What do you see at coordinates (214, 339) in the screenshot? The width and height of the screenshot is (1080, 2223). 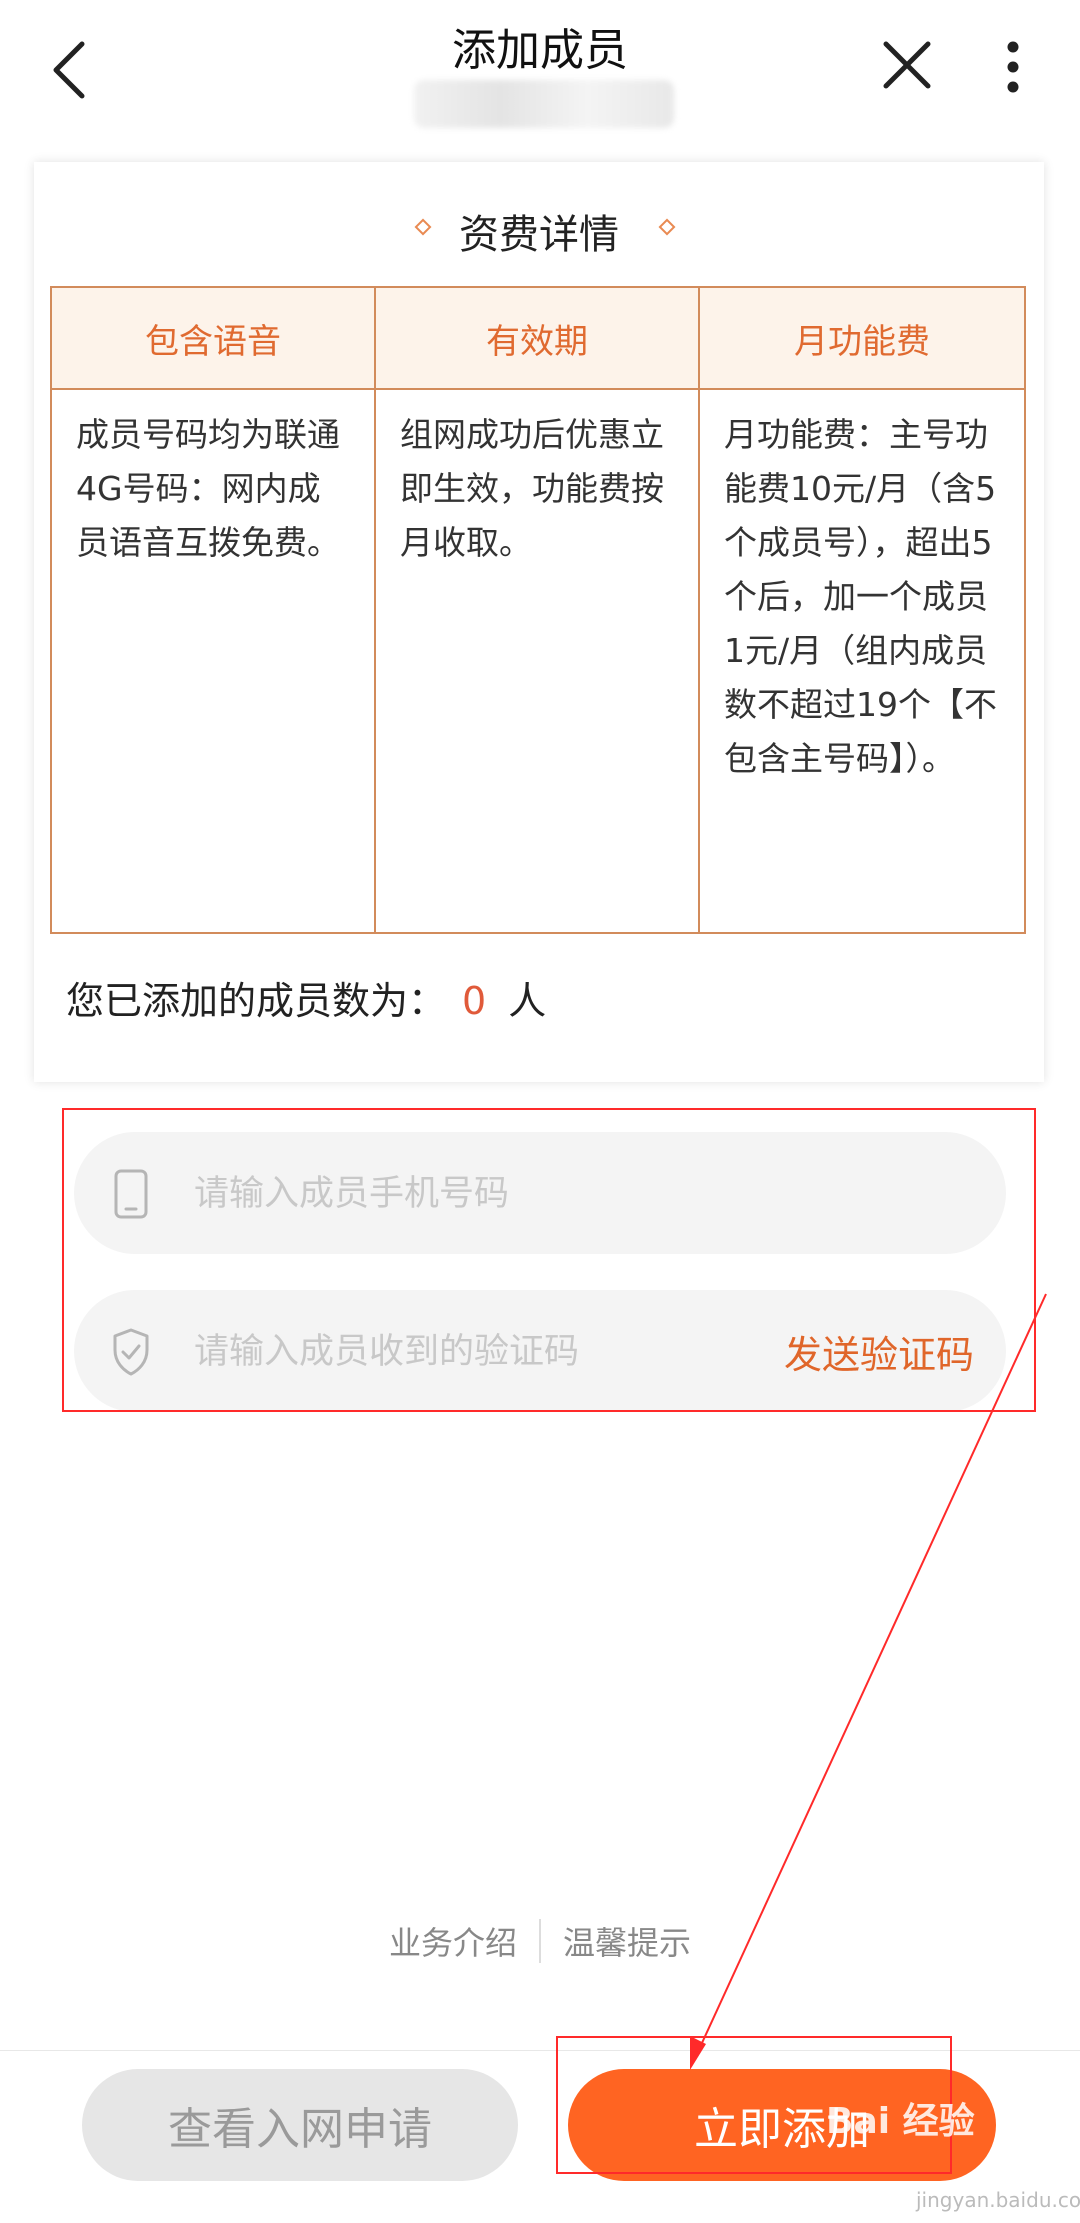 I see `table-header-voice: 包含语音` at bounding box center [214, 339].